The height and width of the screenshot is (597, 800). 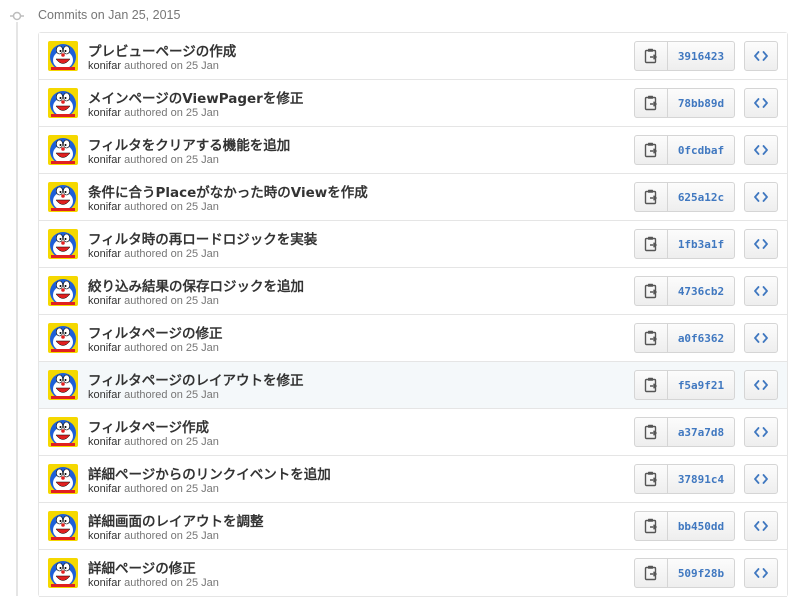 I want to click on commit-title: フィルタページのレイアウトを修正, so click(x=195, y=379).